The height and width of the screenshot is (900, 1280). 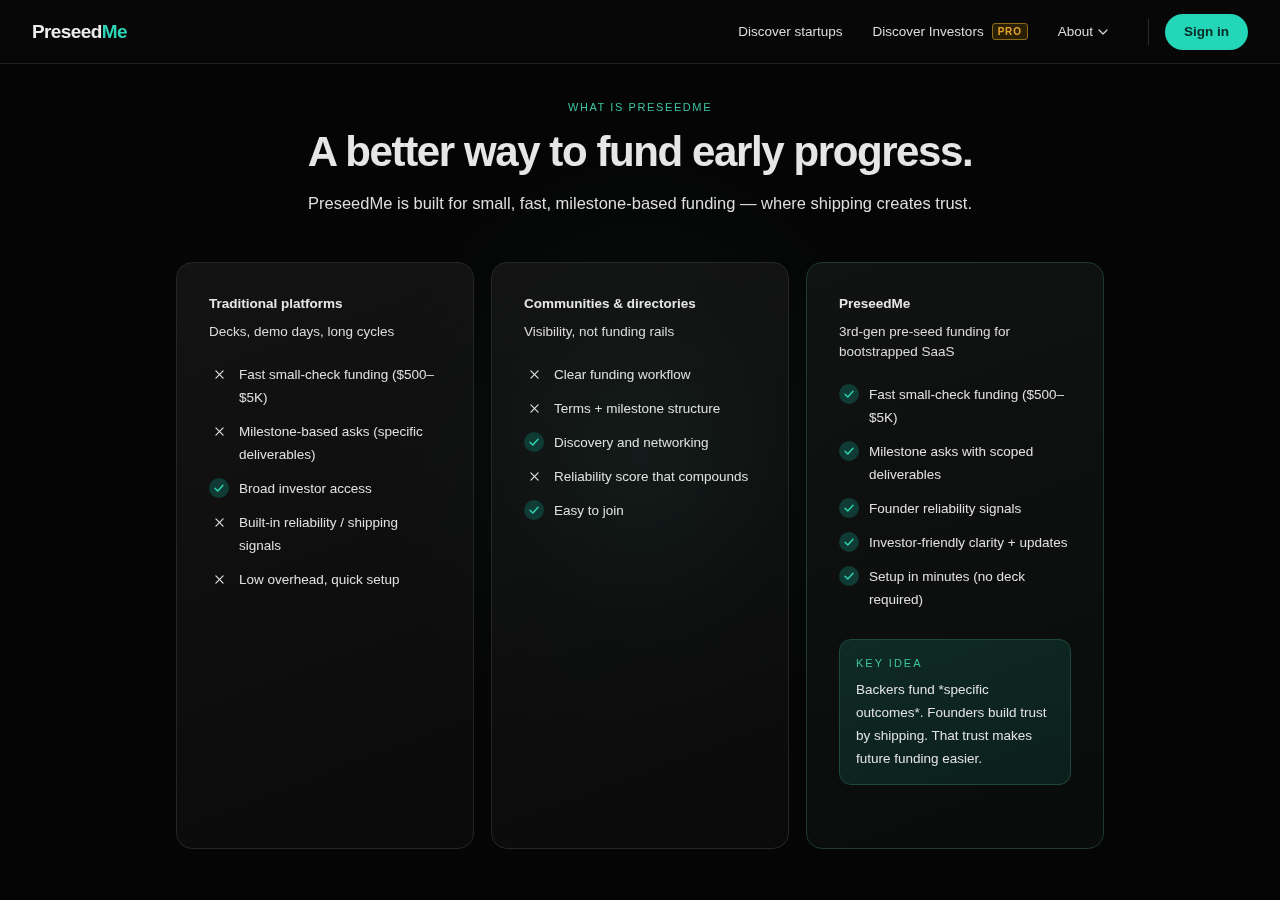 I want to click on key-idea-text: Backers fund *specific outcomes*. Founders build trust by shipping. That trust makes future funding easier., so click(x=952, y=724).